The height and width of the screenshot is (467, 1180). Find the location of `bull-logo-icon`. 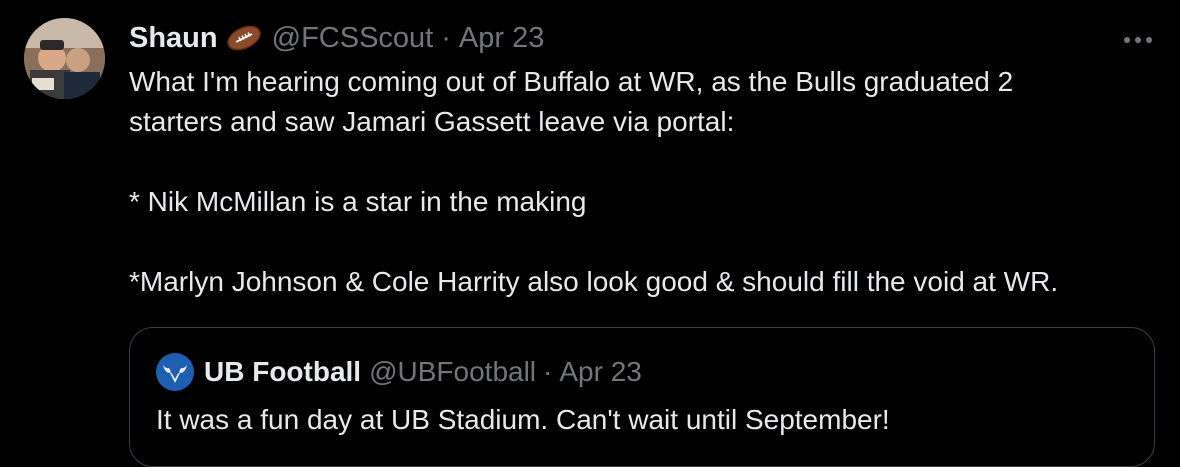

bull-logo-icon is located at coordinates (175, 372).